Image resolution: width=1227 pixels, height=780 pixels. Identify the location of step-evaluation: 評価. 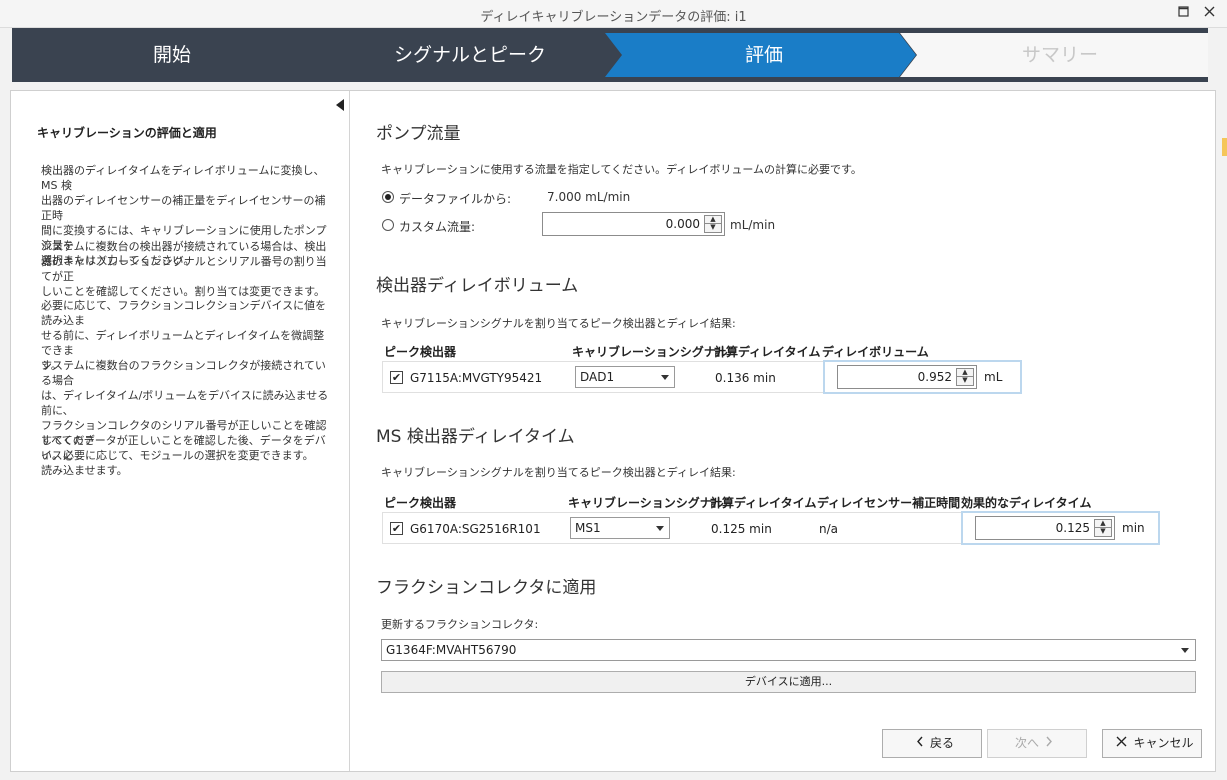
(764, 55).